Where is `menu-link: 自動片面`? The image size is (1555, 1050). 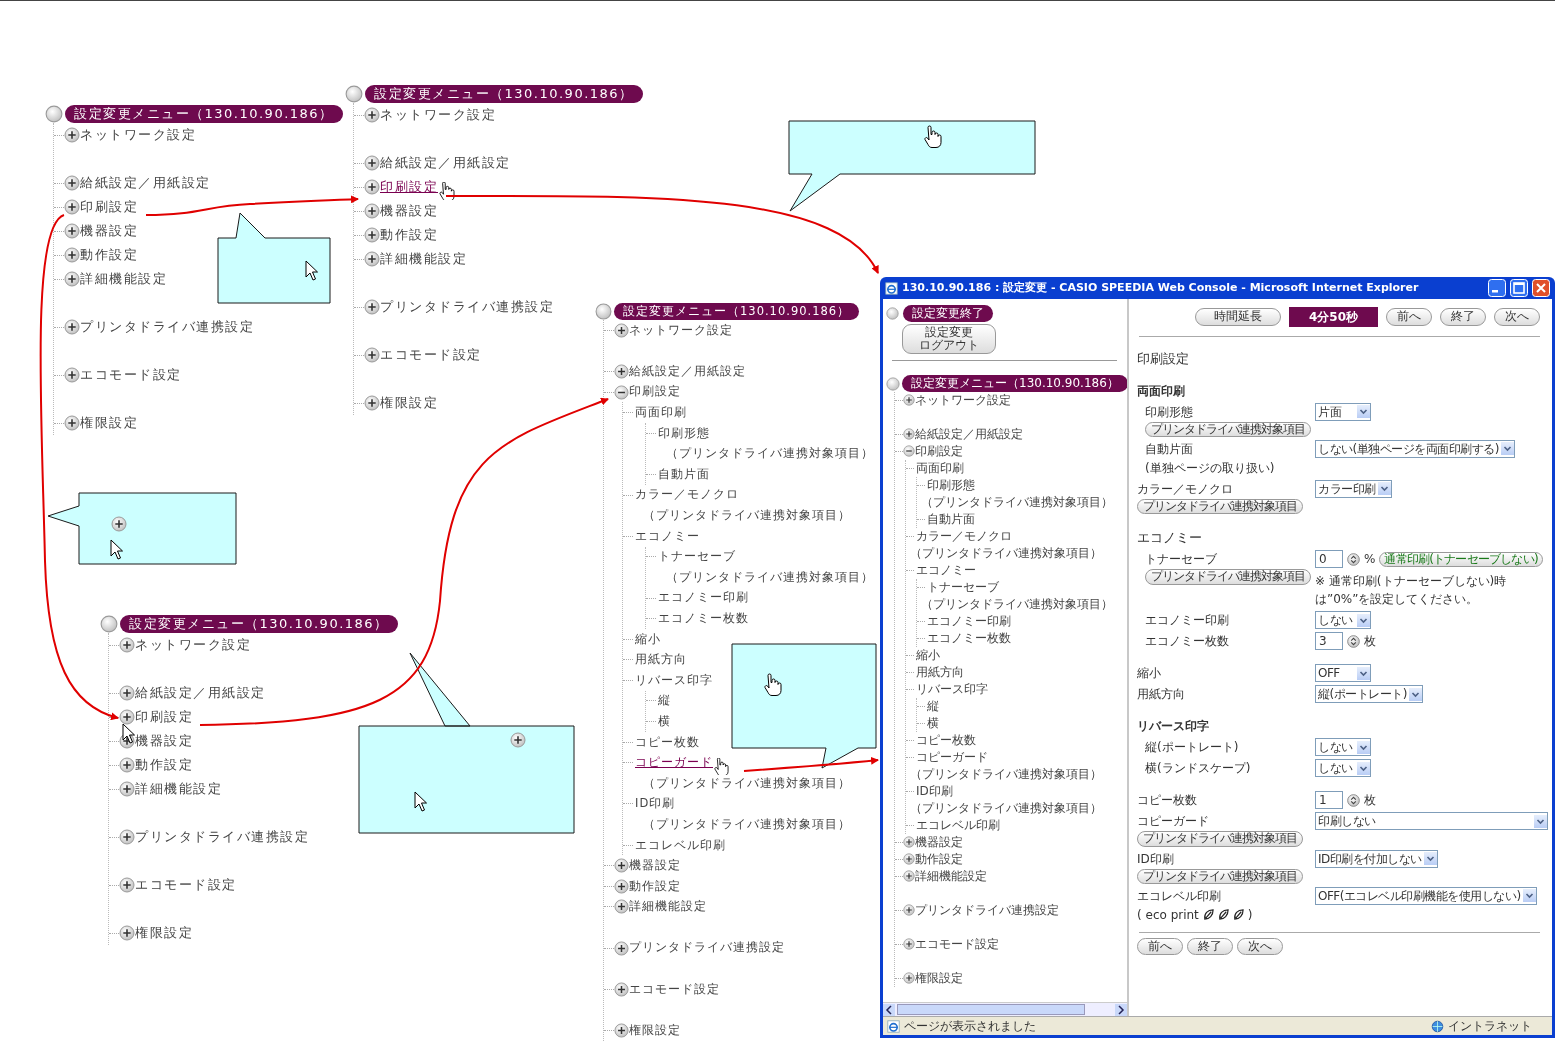
menu-link: 自動片面 is located at coordinates (683, 474).